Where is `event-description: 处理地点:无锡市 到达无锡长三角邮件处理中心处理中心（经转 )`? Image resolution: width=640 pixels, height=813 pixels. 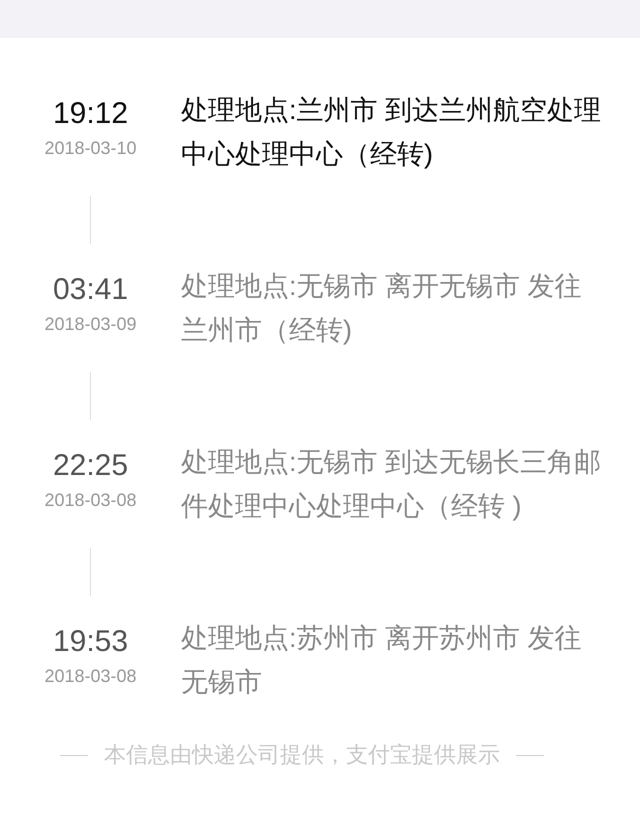
event-description: 处理地点:无锡市 到达无锡长三角邮件处理中心处理中心（经转 ) is located at coordinates (391, 484).